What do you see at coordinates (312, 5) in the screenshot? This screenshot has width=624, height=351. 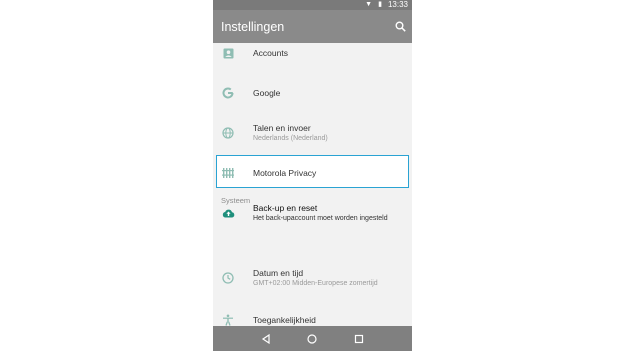 I see `status-bar: ▼ ▮ 13:33` at bounding box center [312, 5].